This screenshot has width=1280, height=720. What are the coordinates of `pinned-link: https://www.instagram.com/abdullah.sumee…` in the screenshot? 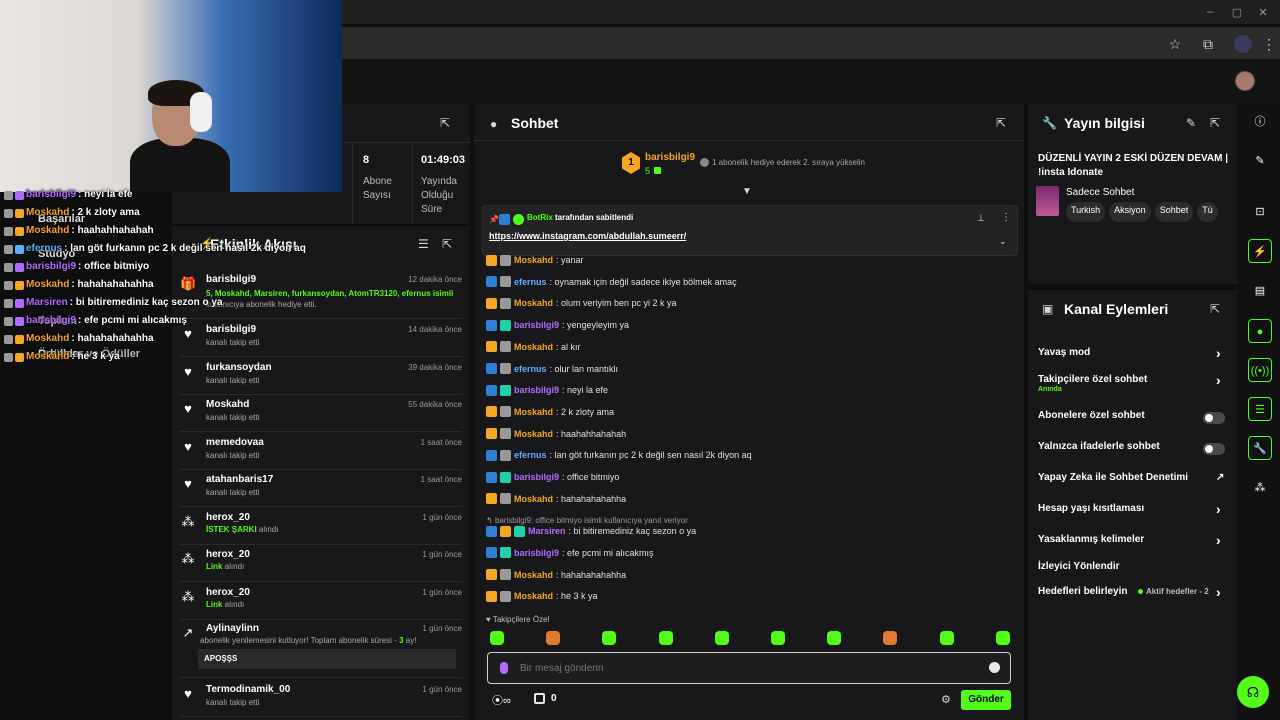 It's located at (587, 236).